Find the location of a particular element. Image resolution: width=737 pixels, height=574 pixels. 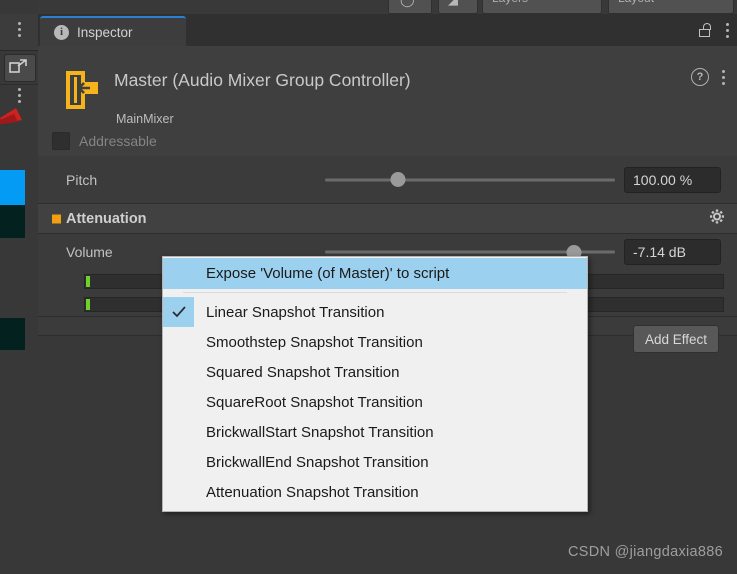

menu-divider is located at coordinates (375, 292).